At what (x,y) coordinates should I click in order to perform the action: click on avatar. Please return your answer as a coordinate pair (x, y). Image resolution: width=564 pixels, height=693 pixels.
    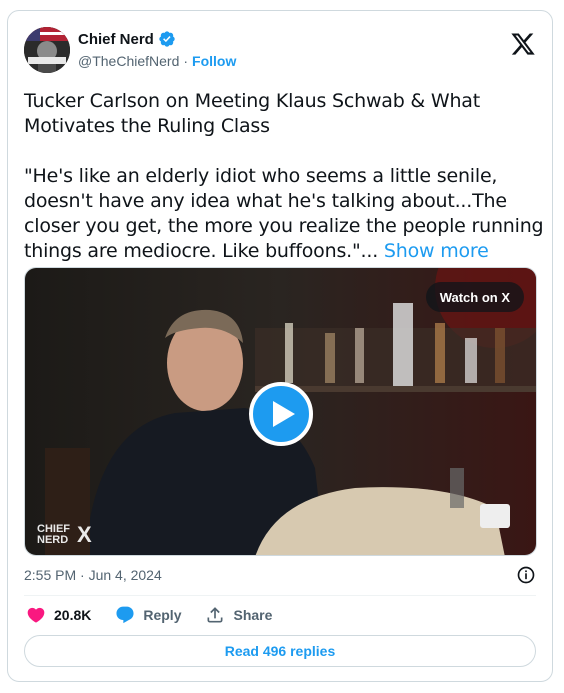
    Looking at the image, I should click on (47, 50).